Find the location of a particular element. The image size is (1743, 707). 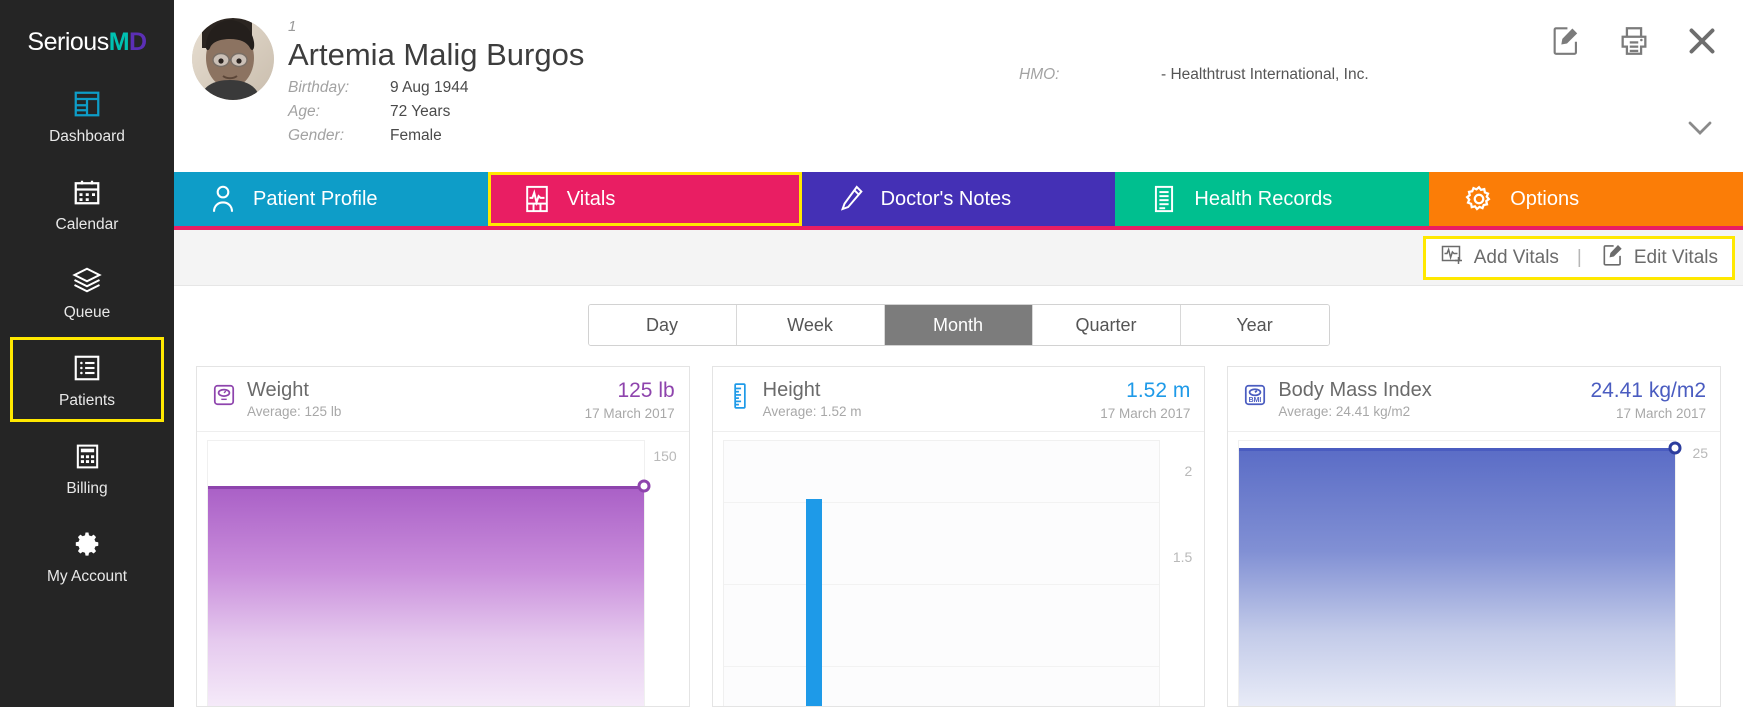

app-logo: SeriousMD is located at coordinates (87, 35).